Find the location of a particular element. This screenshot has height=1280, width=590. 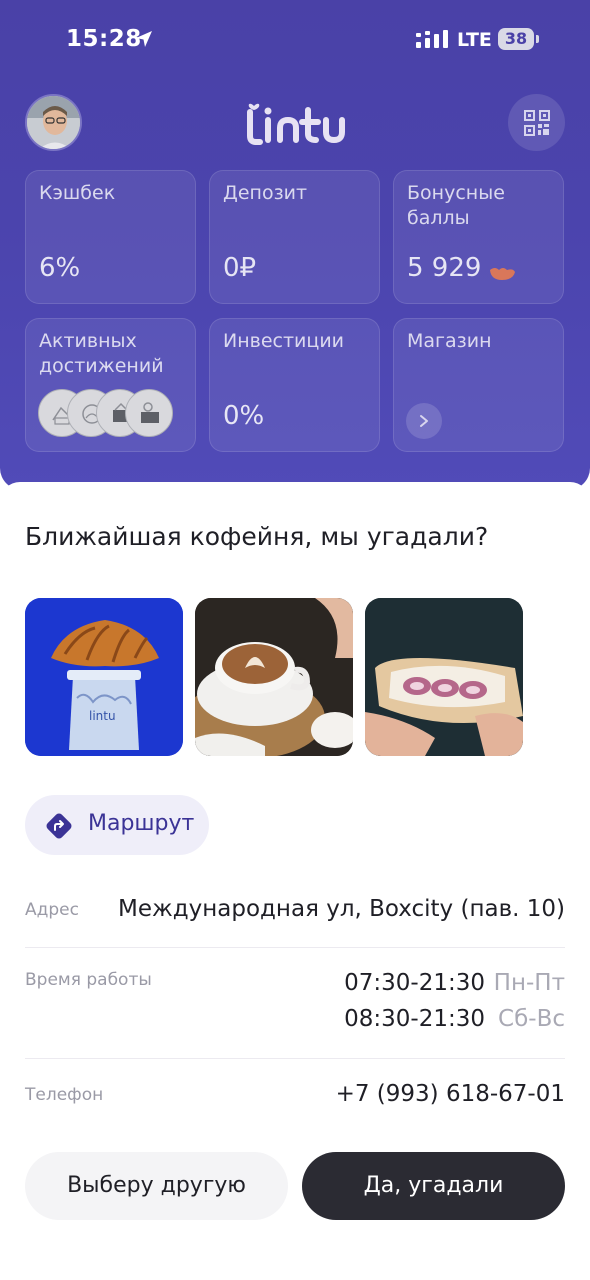

card-label: Магазин is located at coordinates (449, 341).